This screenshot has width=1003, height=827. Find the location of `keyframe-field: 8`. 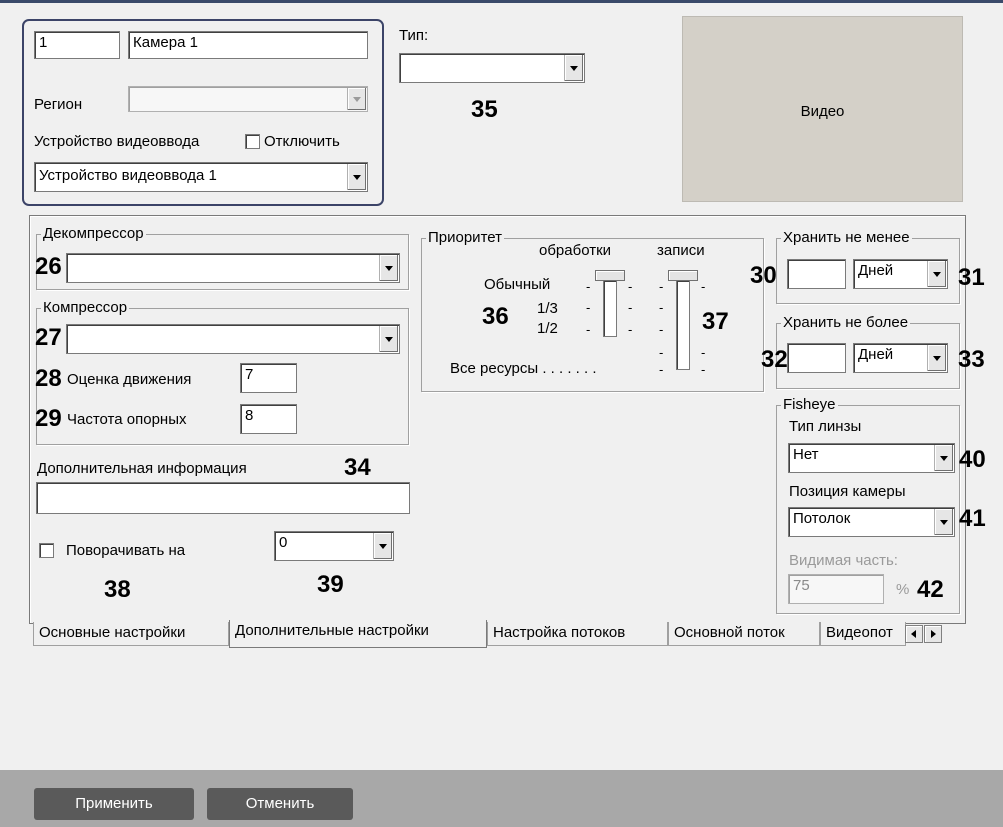

keyframe-field: 8 is located at coordinates (268, 419).